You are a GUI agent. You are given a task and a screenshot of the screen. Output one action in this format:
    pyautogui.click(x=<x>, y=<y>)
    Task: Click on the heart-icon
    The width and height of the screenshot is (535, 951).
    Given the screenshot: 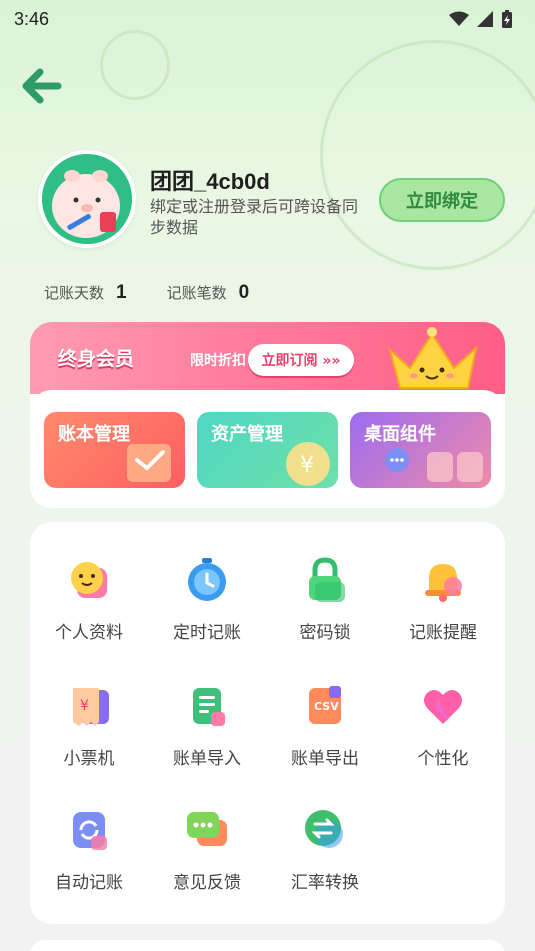 What is the action you would take?
    pyautogui.click(x=443, y=706)
    